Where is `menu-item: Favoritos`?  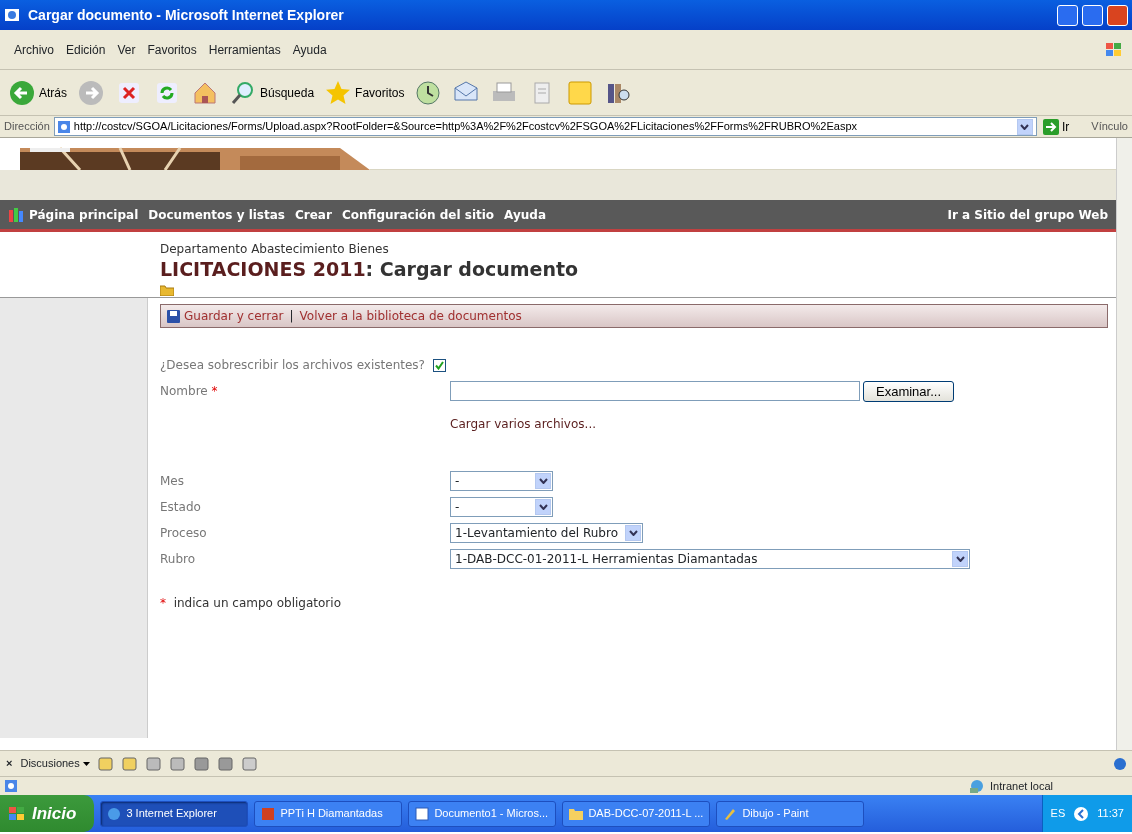 menu-item: Favoritos is located at coordinates (172, 49).